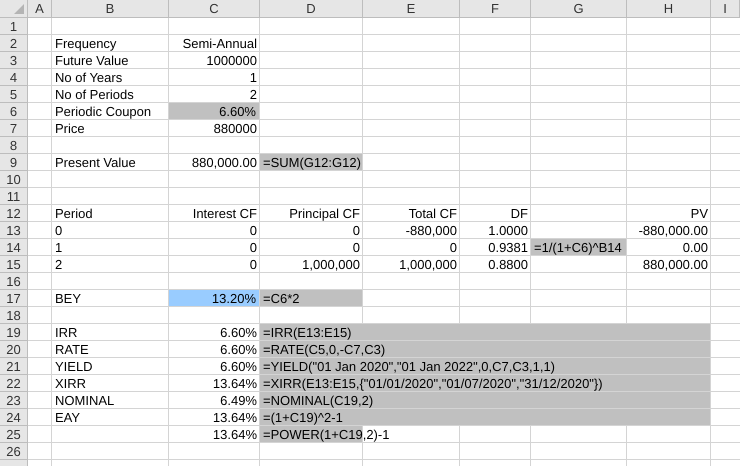  Describe the element at coordinates (231, 60) in the screenshot. I see `cell-value: 1000000` at that location.